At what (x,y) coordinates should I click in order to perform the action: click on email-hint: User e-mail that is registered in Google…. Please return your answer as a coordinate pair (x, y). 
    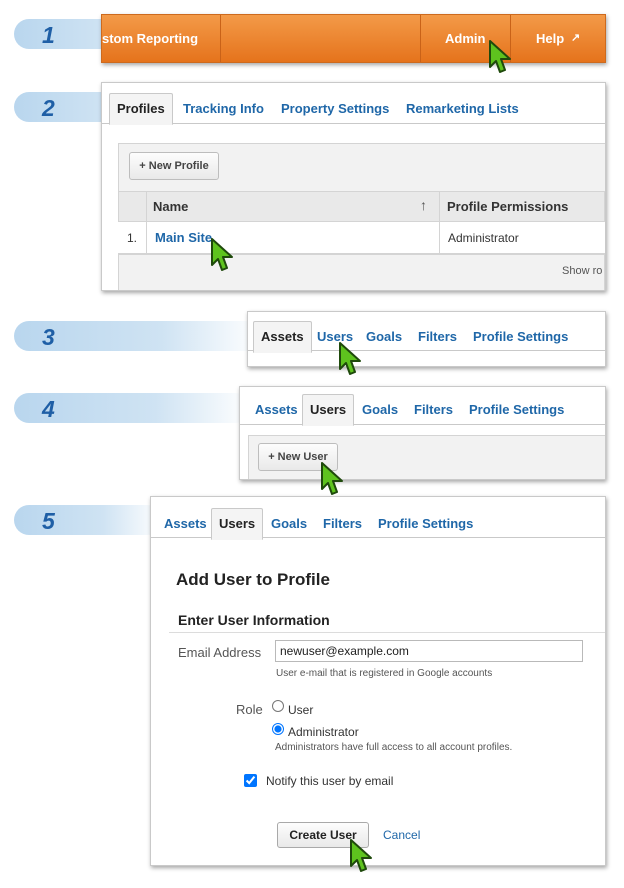
    Looking at the image, I should click on (384, 673).